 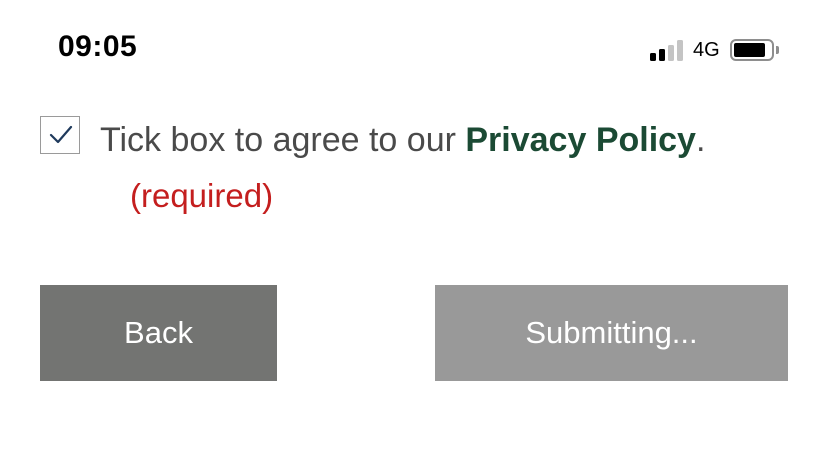 I want to click on status-indicators: 4G, so click(x=714, y=50).